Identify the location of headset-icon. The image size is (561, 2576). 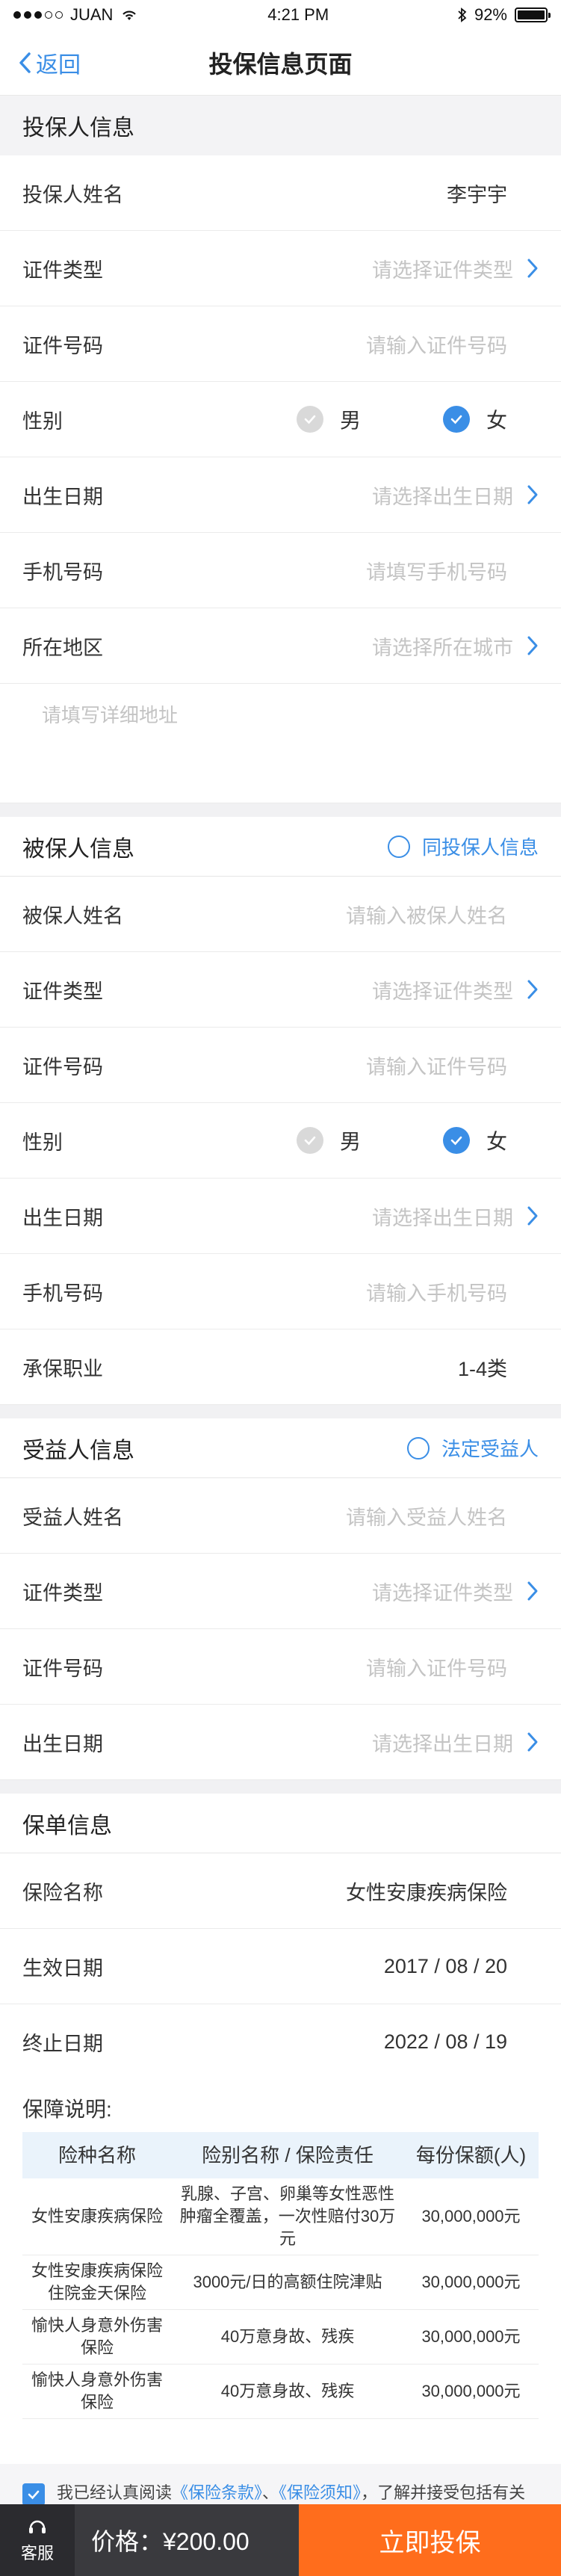
(37, 2527).